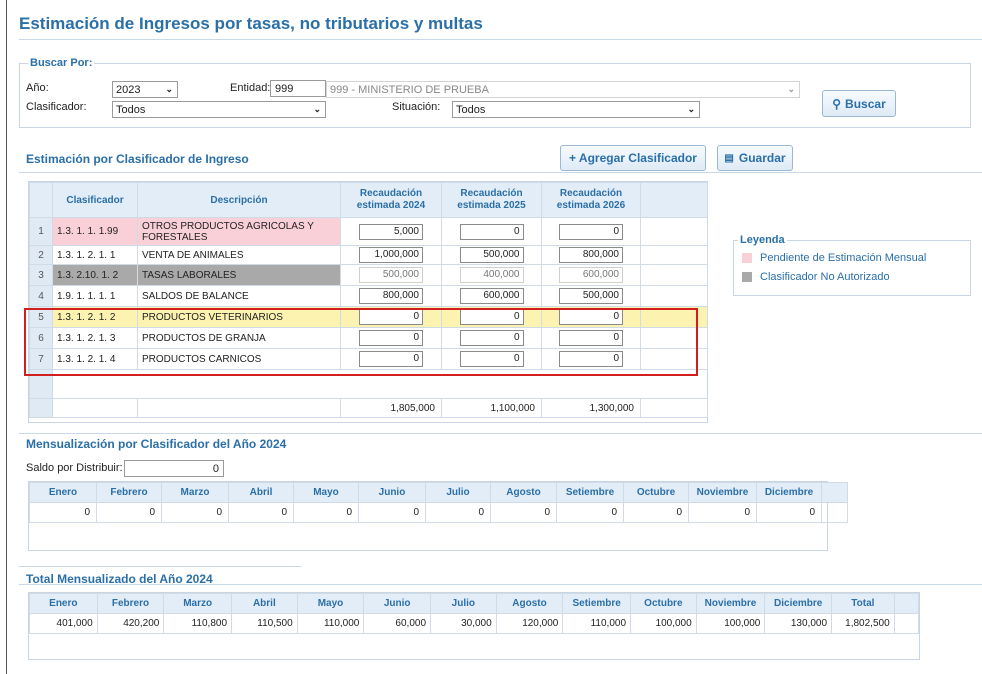 The width and height of the screenshot is (982, 674). Describe the element at coordinates (471, 110) in the screenshot. I see `situation-value: Todos` at that location.